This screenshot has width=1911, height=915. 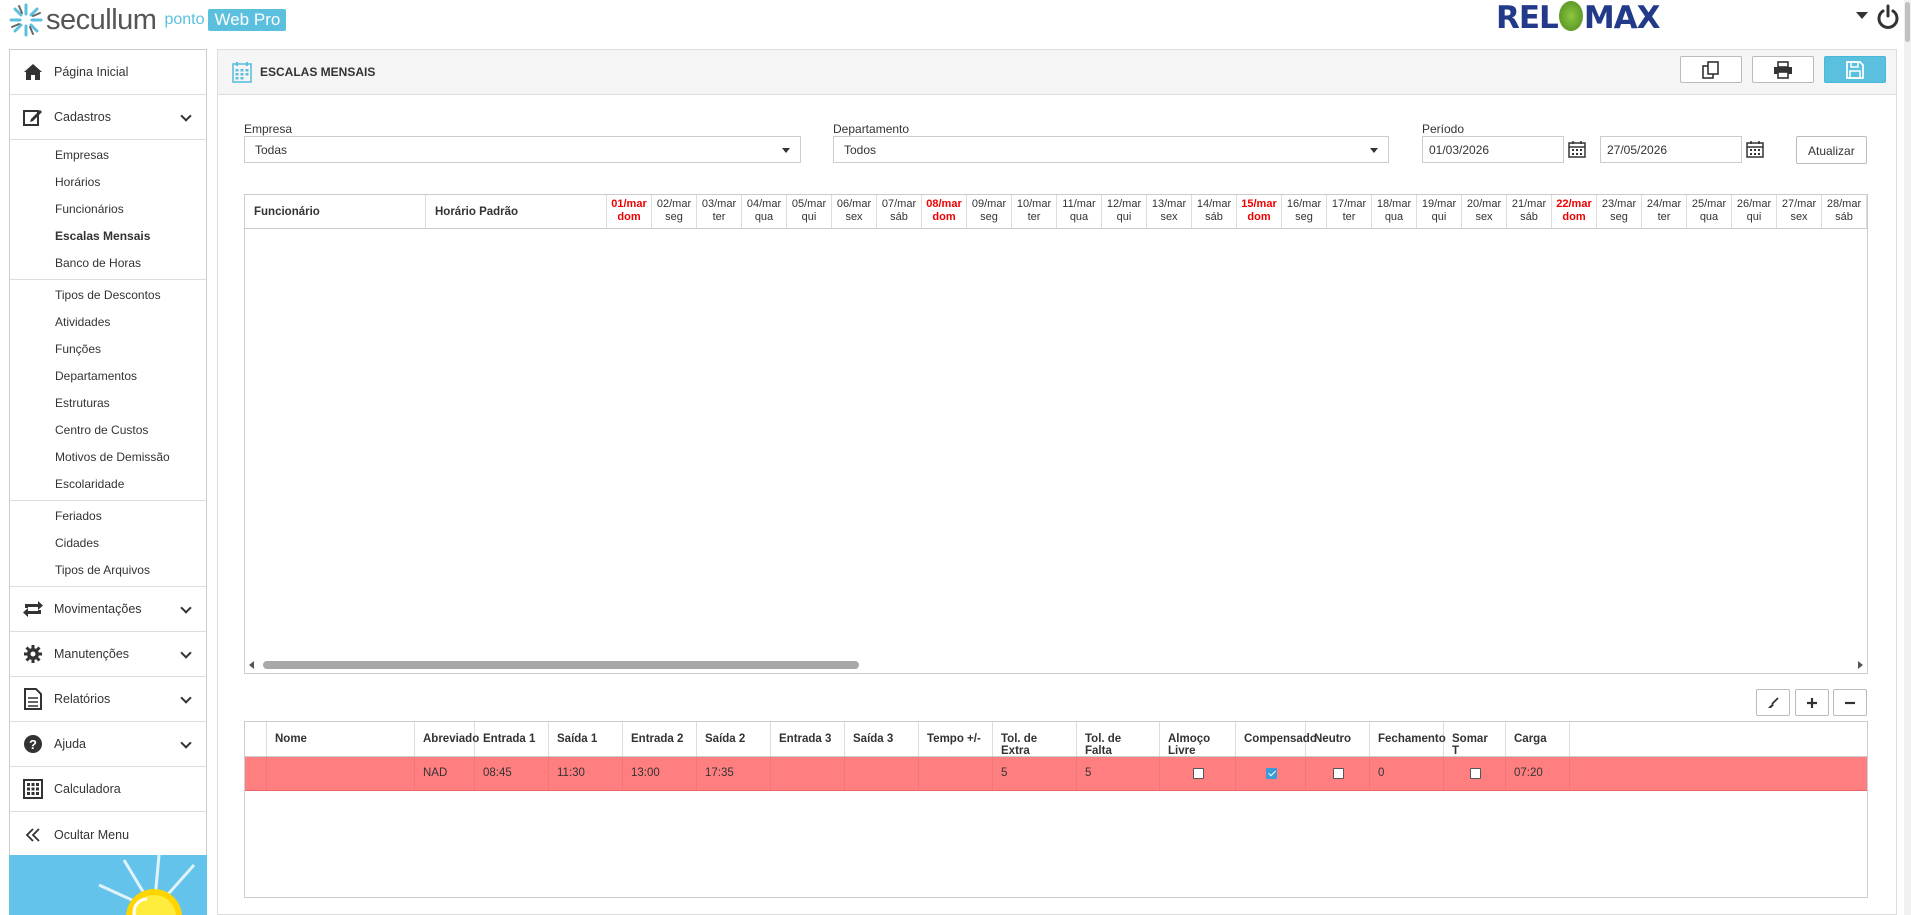 I want to click on nav-manutencoes: Manutenções, so click(x=108, y=654).